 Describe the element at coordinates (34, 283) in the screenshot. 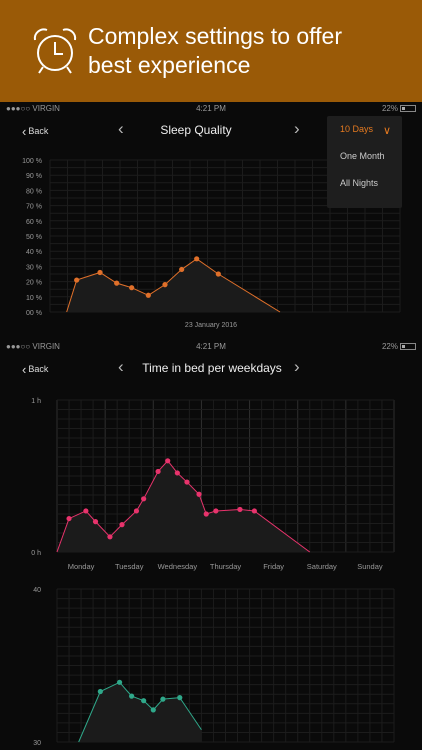

I see `y-tick-label: 20 %` at that location.